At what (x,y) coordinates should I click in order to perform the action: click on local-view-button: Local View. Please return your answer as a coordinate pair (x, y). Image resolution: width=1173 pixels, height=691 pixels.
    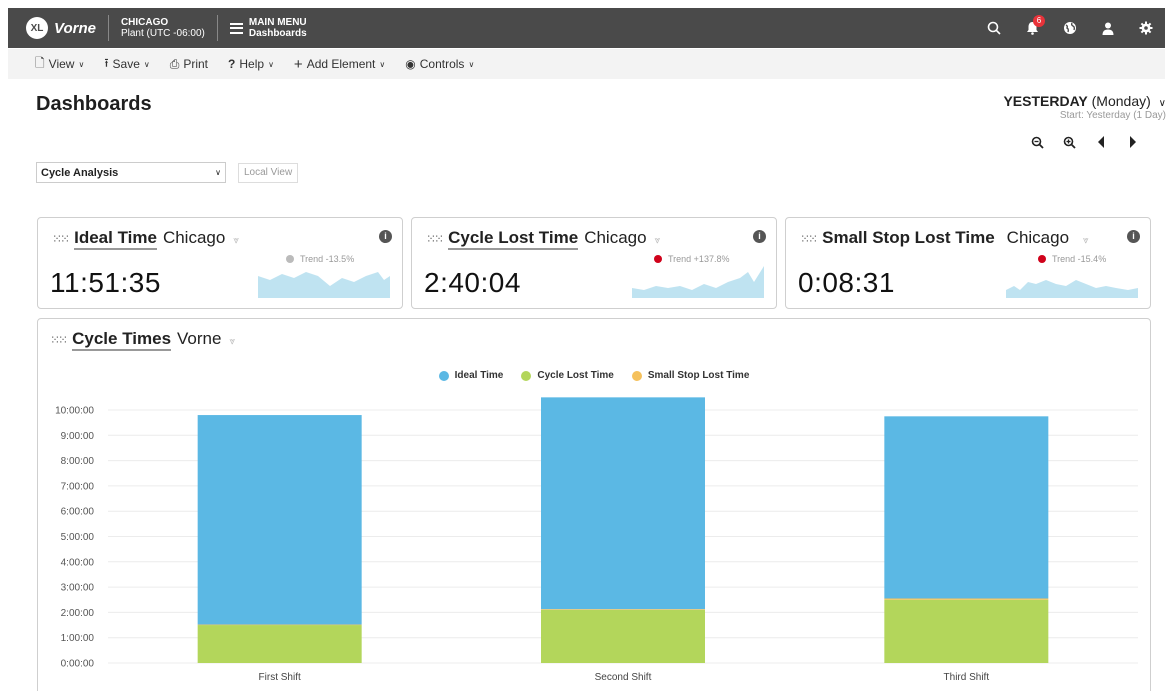
    Looking at the image, I should click on (268, 173).